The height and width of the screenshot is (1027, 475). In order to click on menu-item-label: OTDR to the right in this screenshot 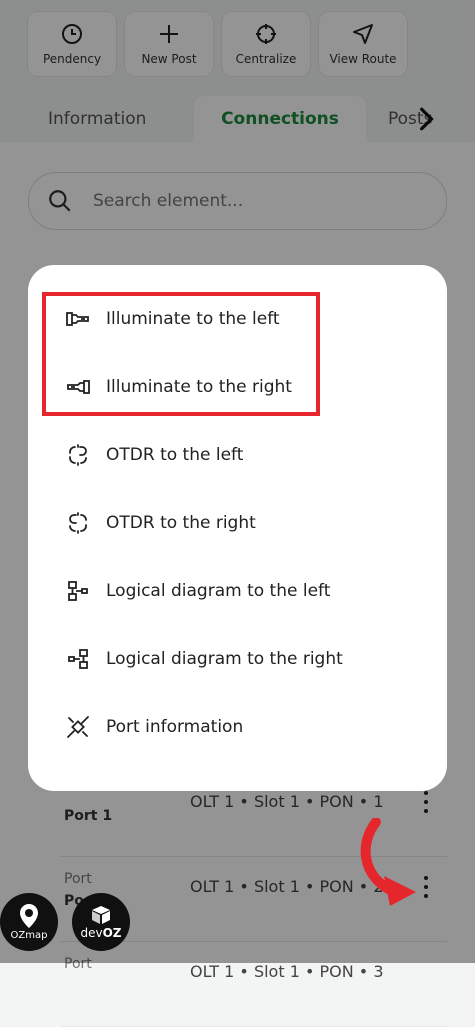, I will do `click(181, 523)`.